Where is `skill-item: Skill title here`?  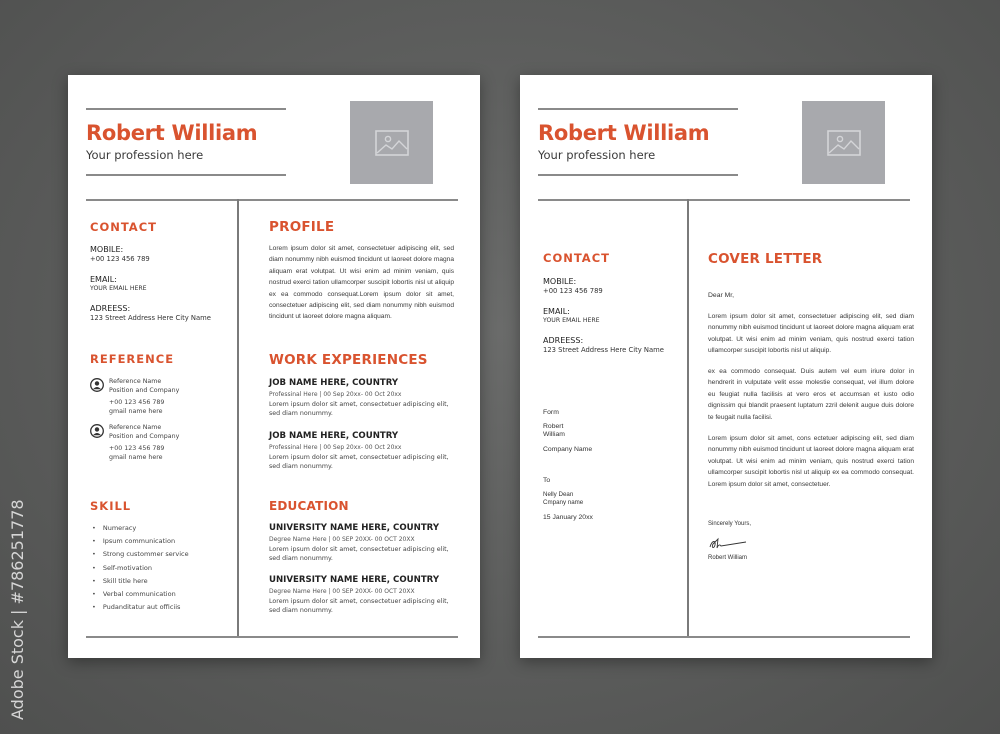 skill-item: Skill title here is located at coordinates (140, 583).